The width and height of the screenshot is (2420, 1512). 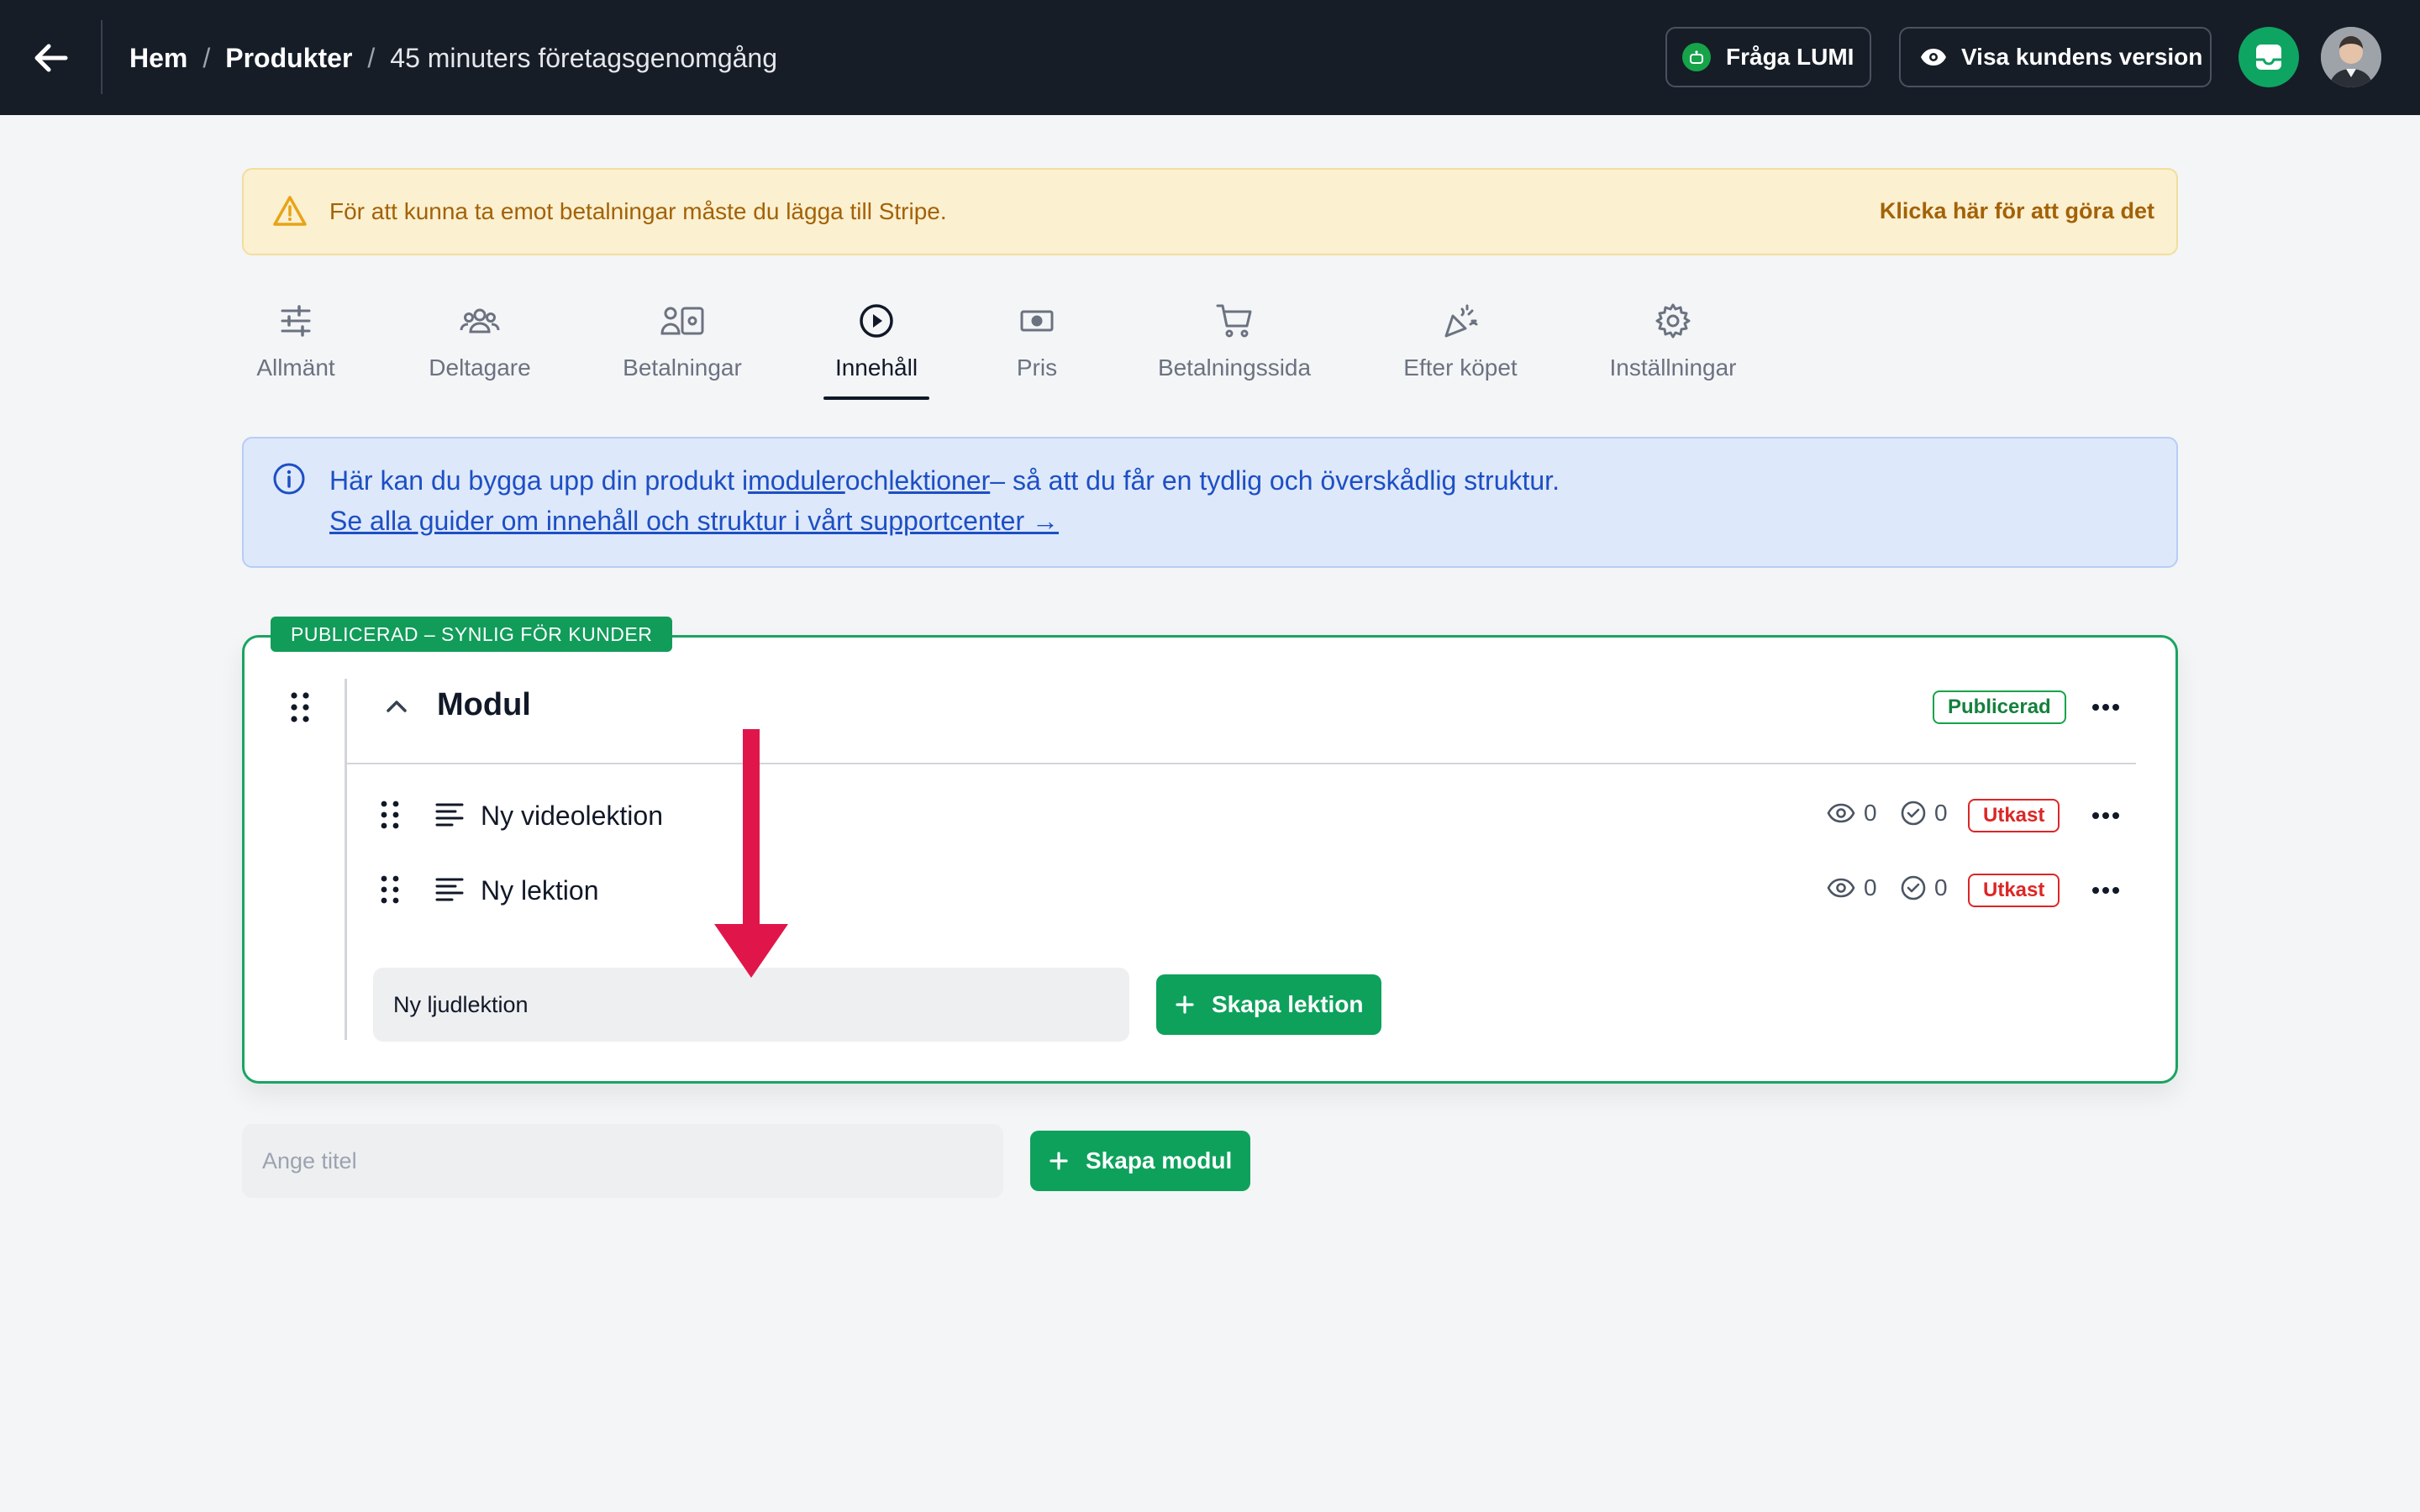 What do you see at coordinates (2268, 57) in the screenshot?
I see `inbox-icon` at bounding box center [2268, 57].